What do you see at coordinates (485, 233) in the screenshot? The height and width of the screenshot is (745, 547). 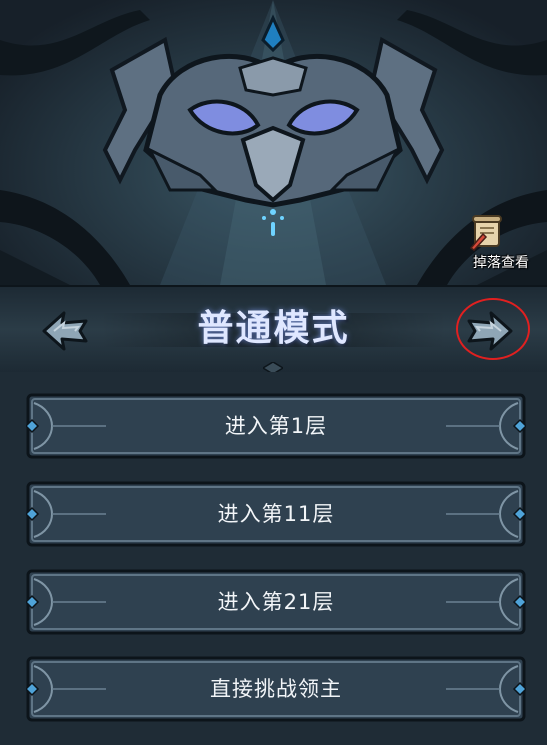 I see `scroll-quill-icon` at bounding box center [485, 233].